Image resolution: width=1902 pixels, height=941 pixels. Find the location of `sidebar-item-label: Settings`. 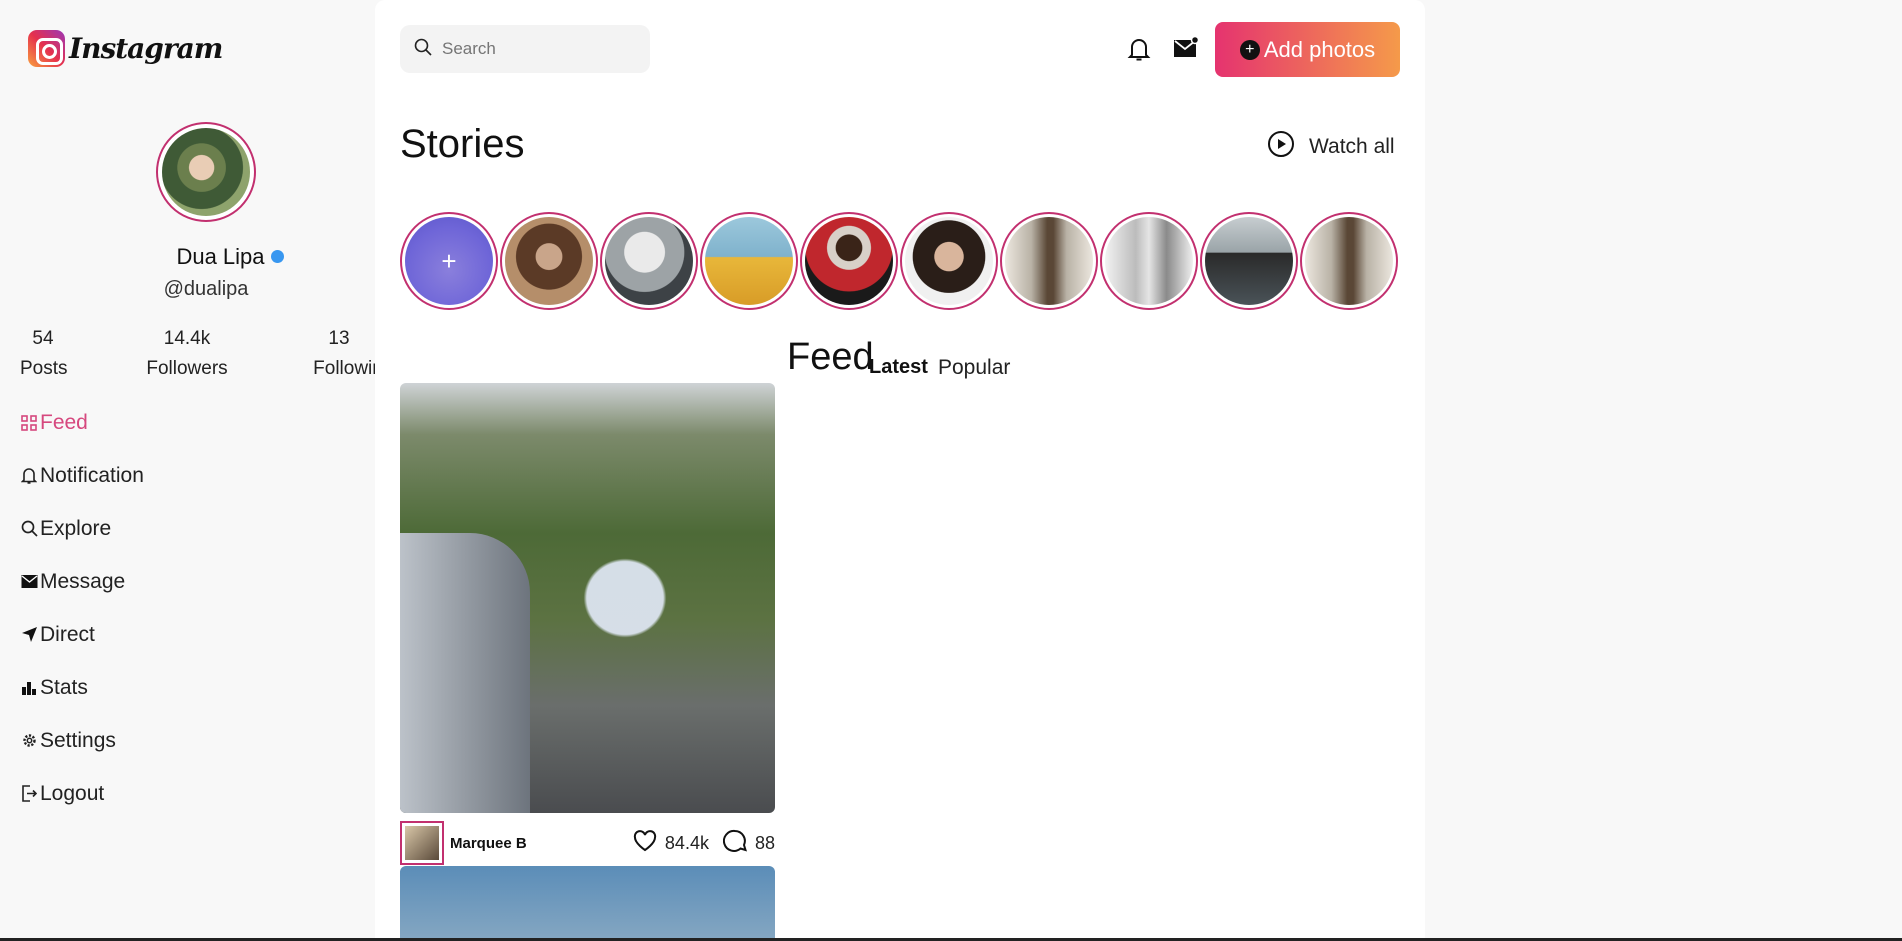

sidebar-item-label: Settings is located at coordinates (78, 740).